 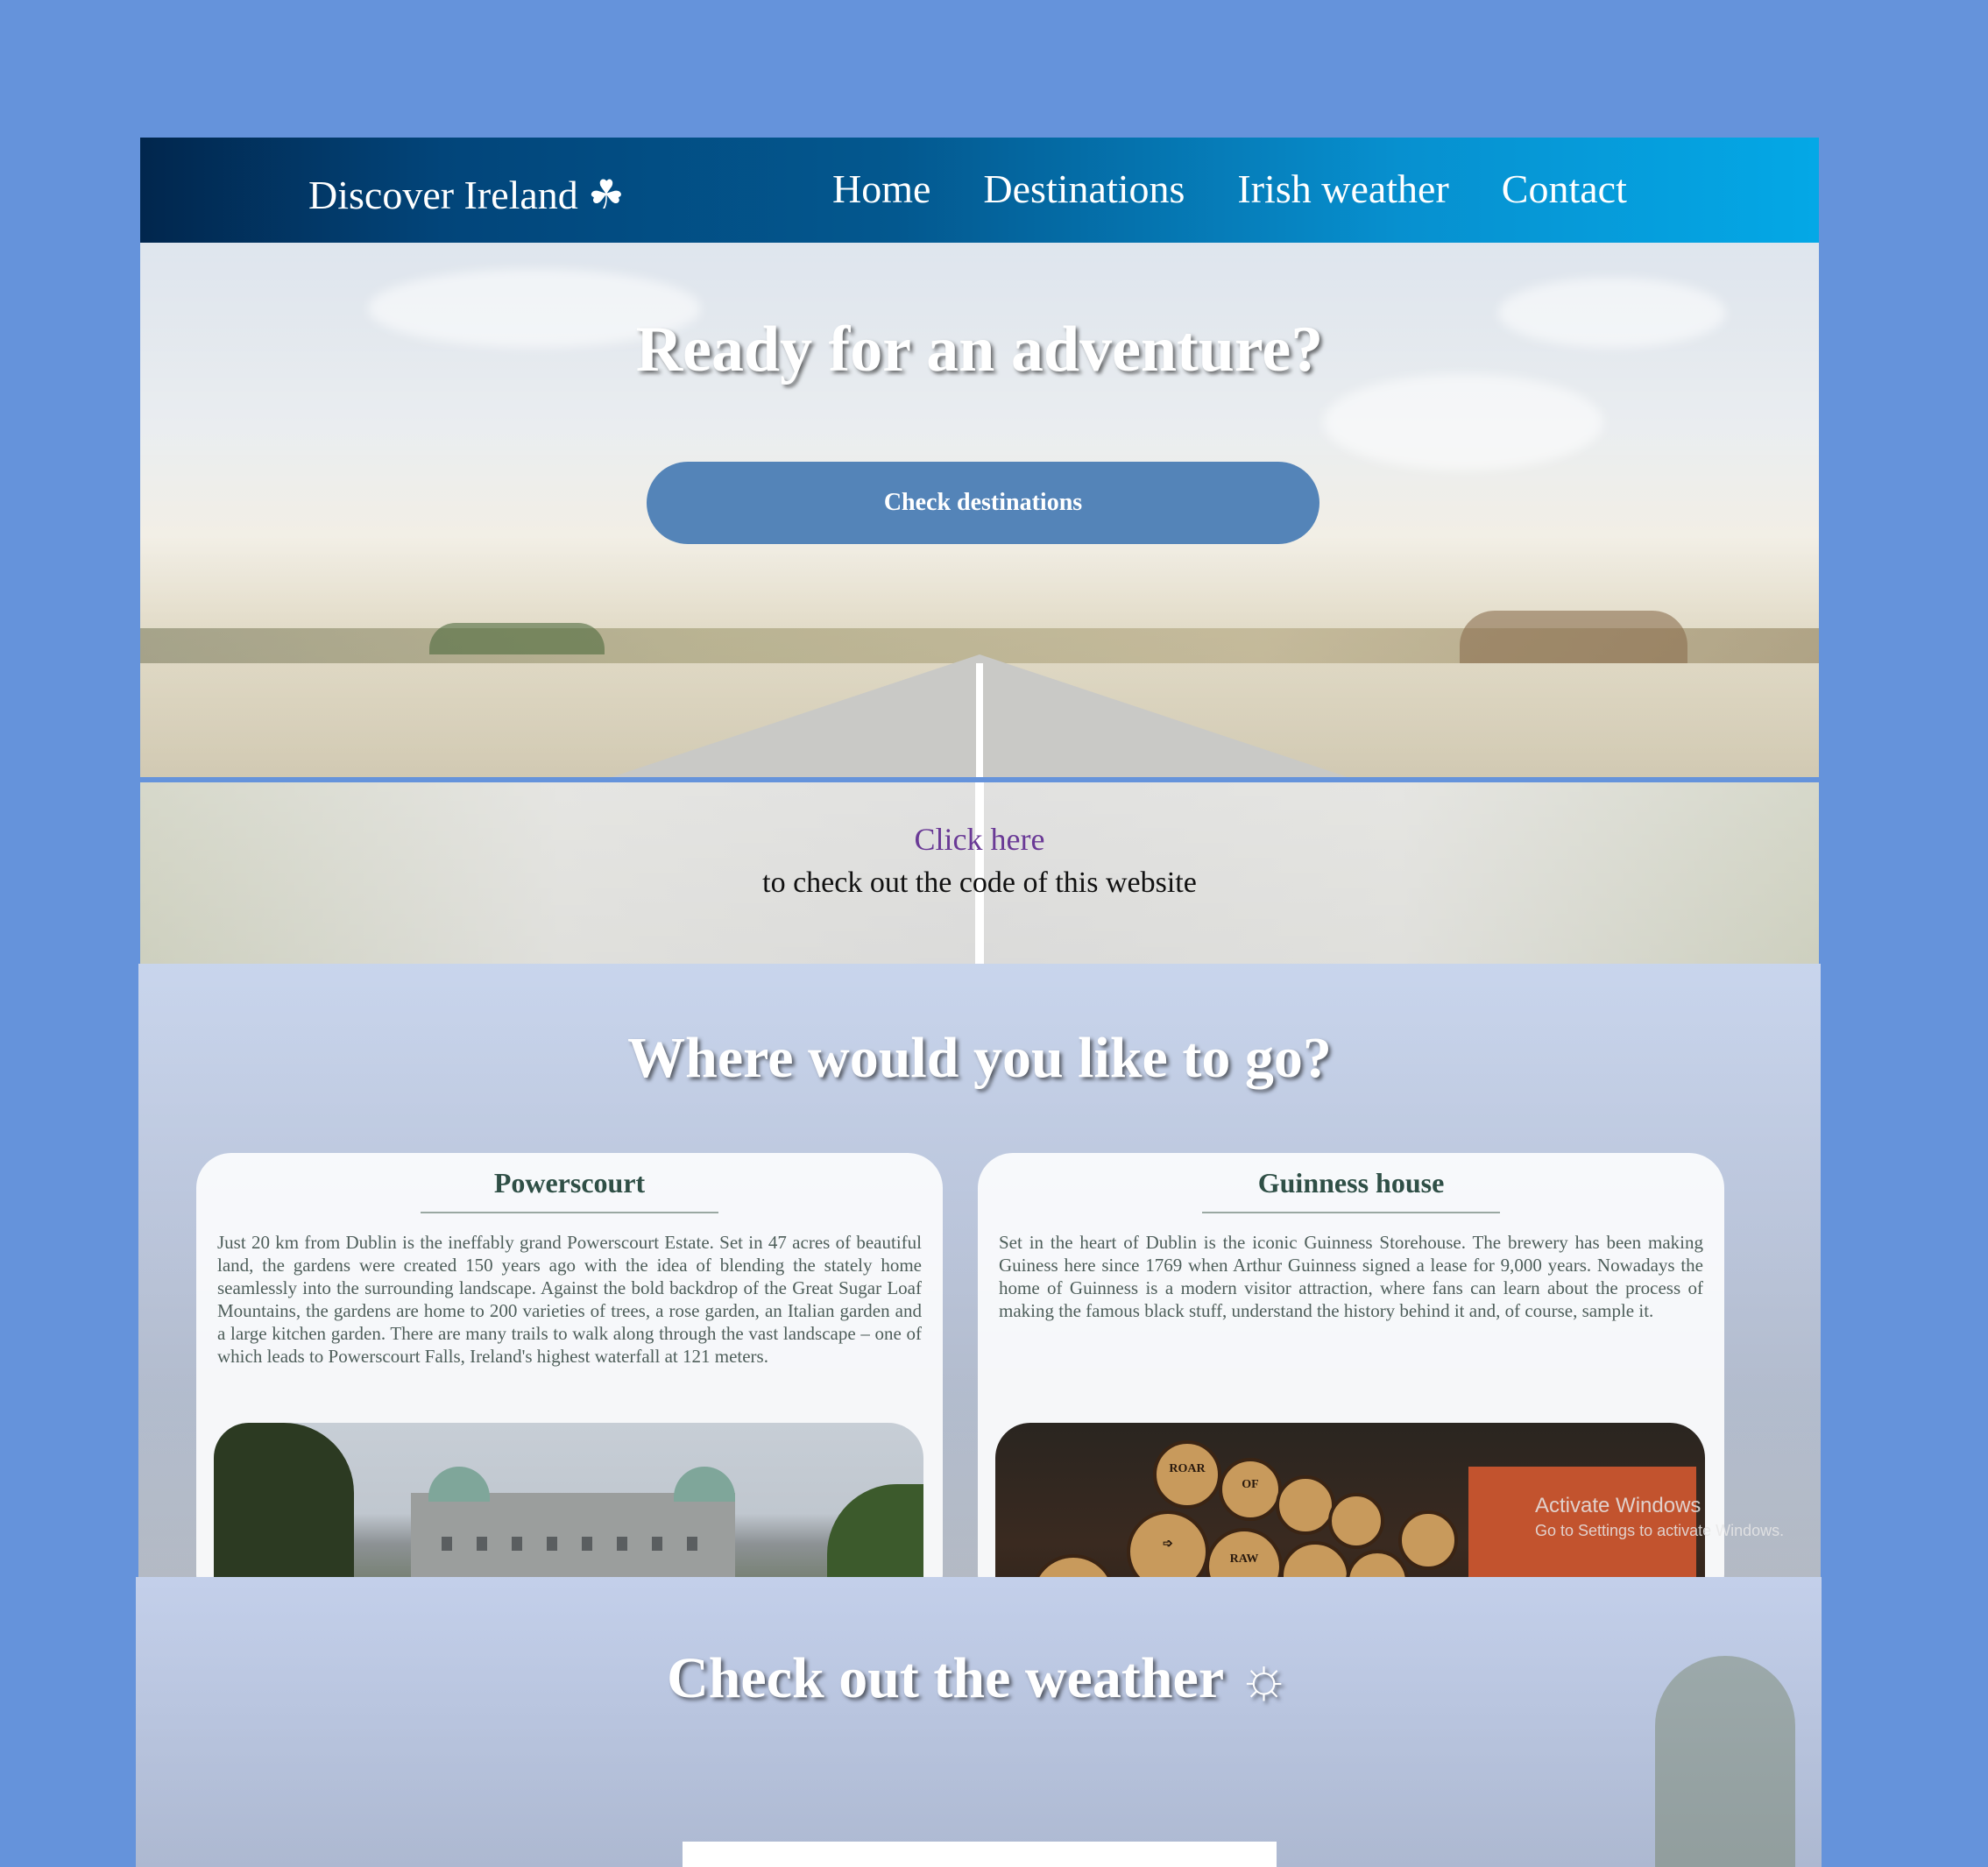 I want to click on weather-section: Check out the weather ☼, so click(x=979, y=1722).